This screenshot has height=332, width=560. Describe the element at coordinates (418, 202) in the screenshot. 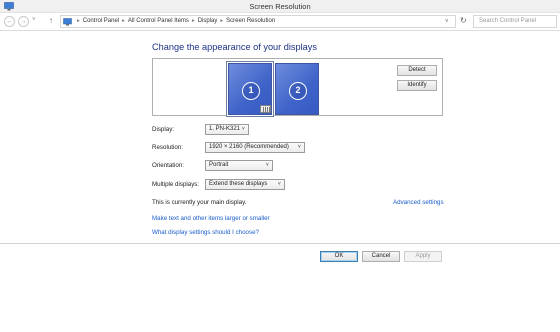

I see `advanced-settings-link: Advanced settings` at that location.